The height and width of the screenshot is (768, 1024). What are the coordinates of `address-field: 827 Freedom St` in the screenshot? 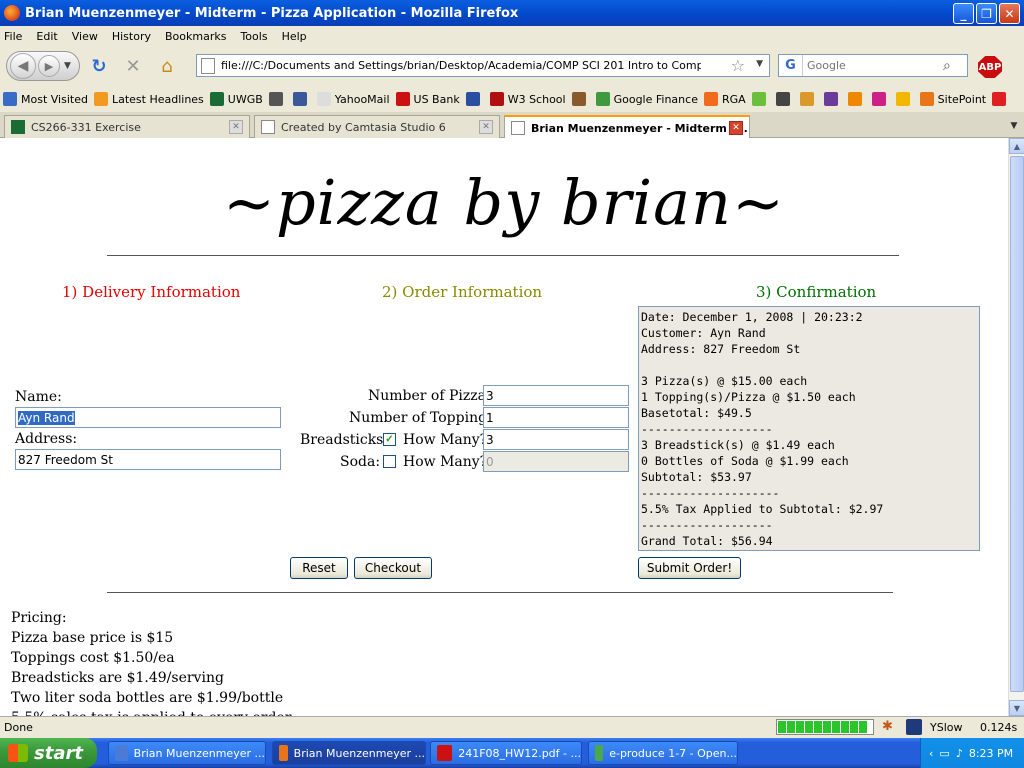 It's located at (148, 459).